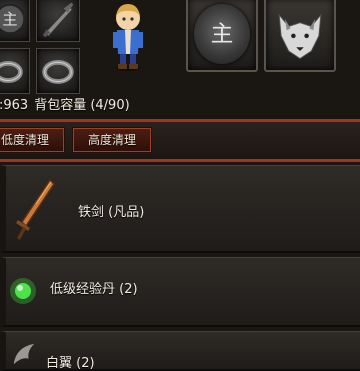 This screenshot has width=360, height=371. I want to click on slot-1-glyph: 主, so click(9, 20).